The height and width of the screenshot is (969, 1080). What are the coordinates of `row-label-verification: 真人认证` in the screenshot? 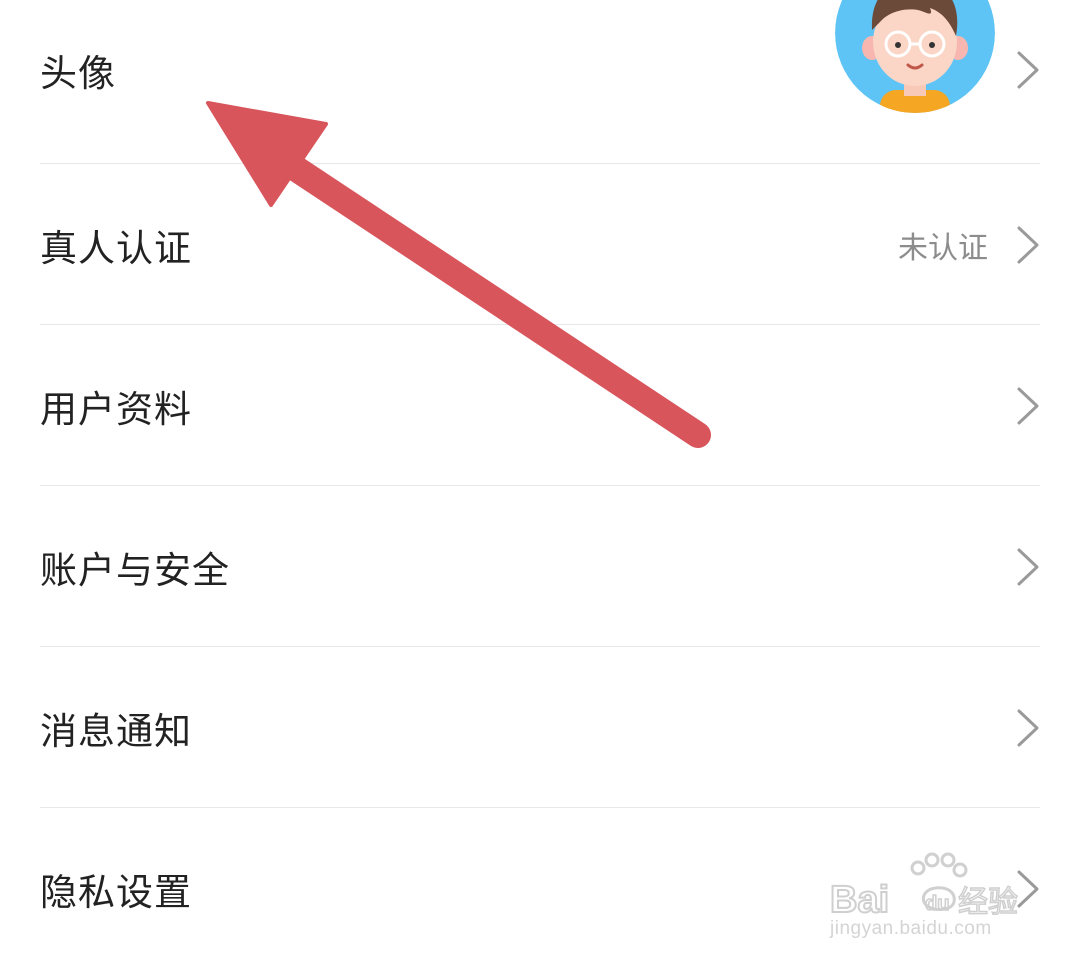 It's located at (116, 248).